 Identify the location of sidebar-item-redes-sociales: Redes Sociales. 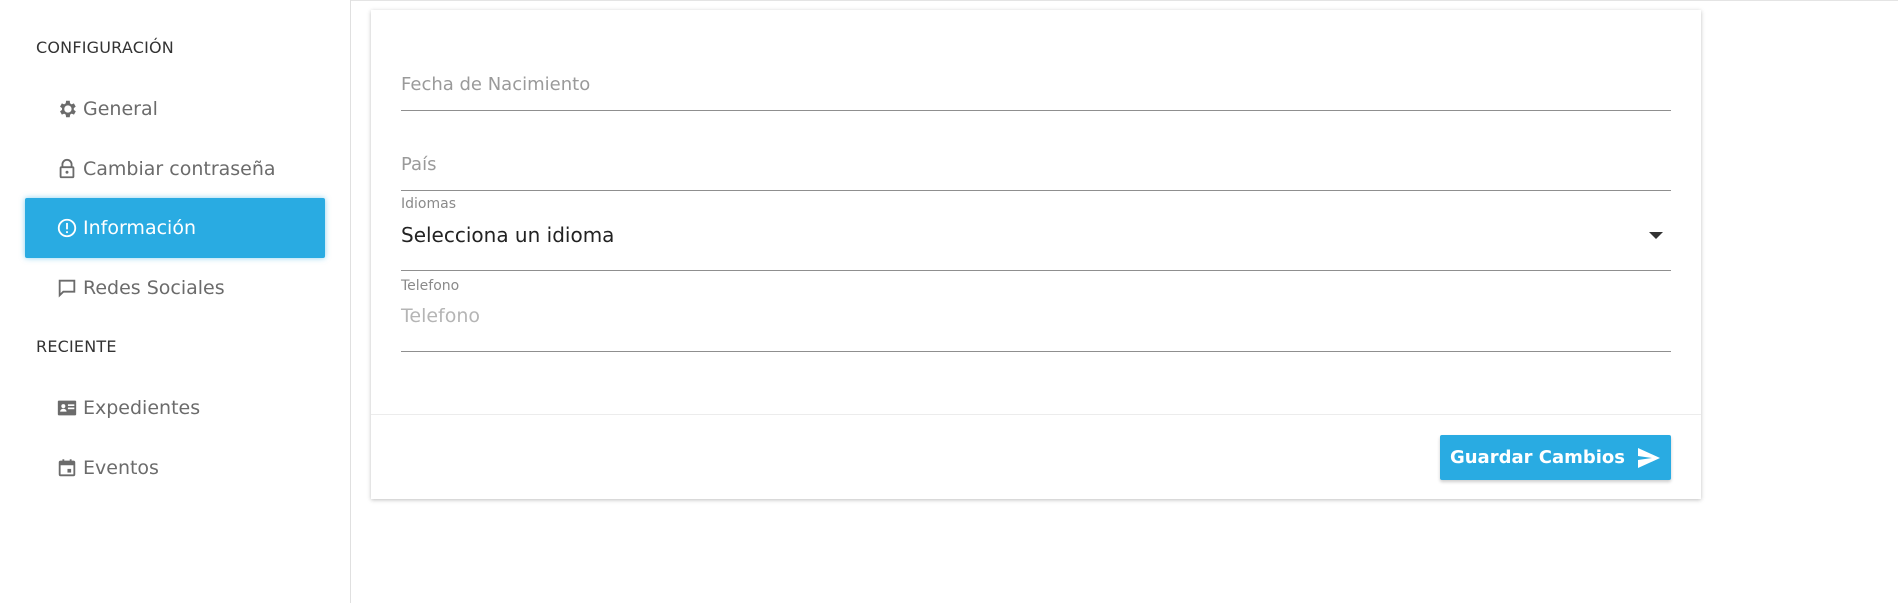
(175, 288).